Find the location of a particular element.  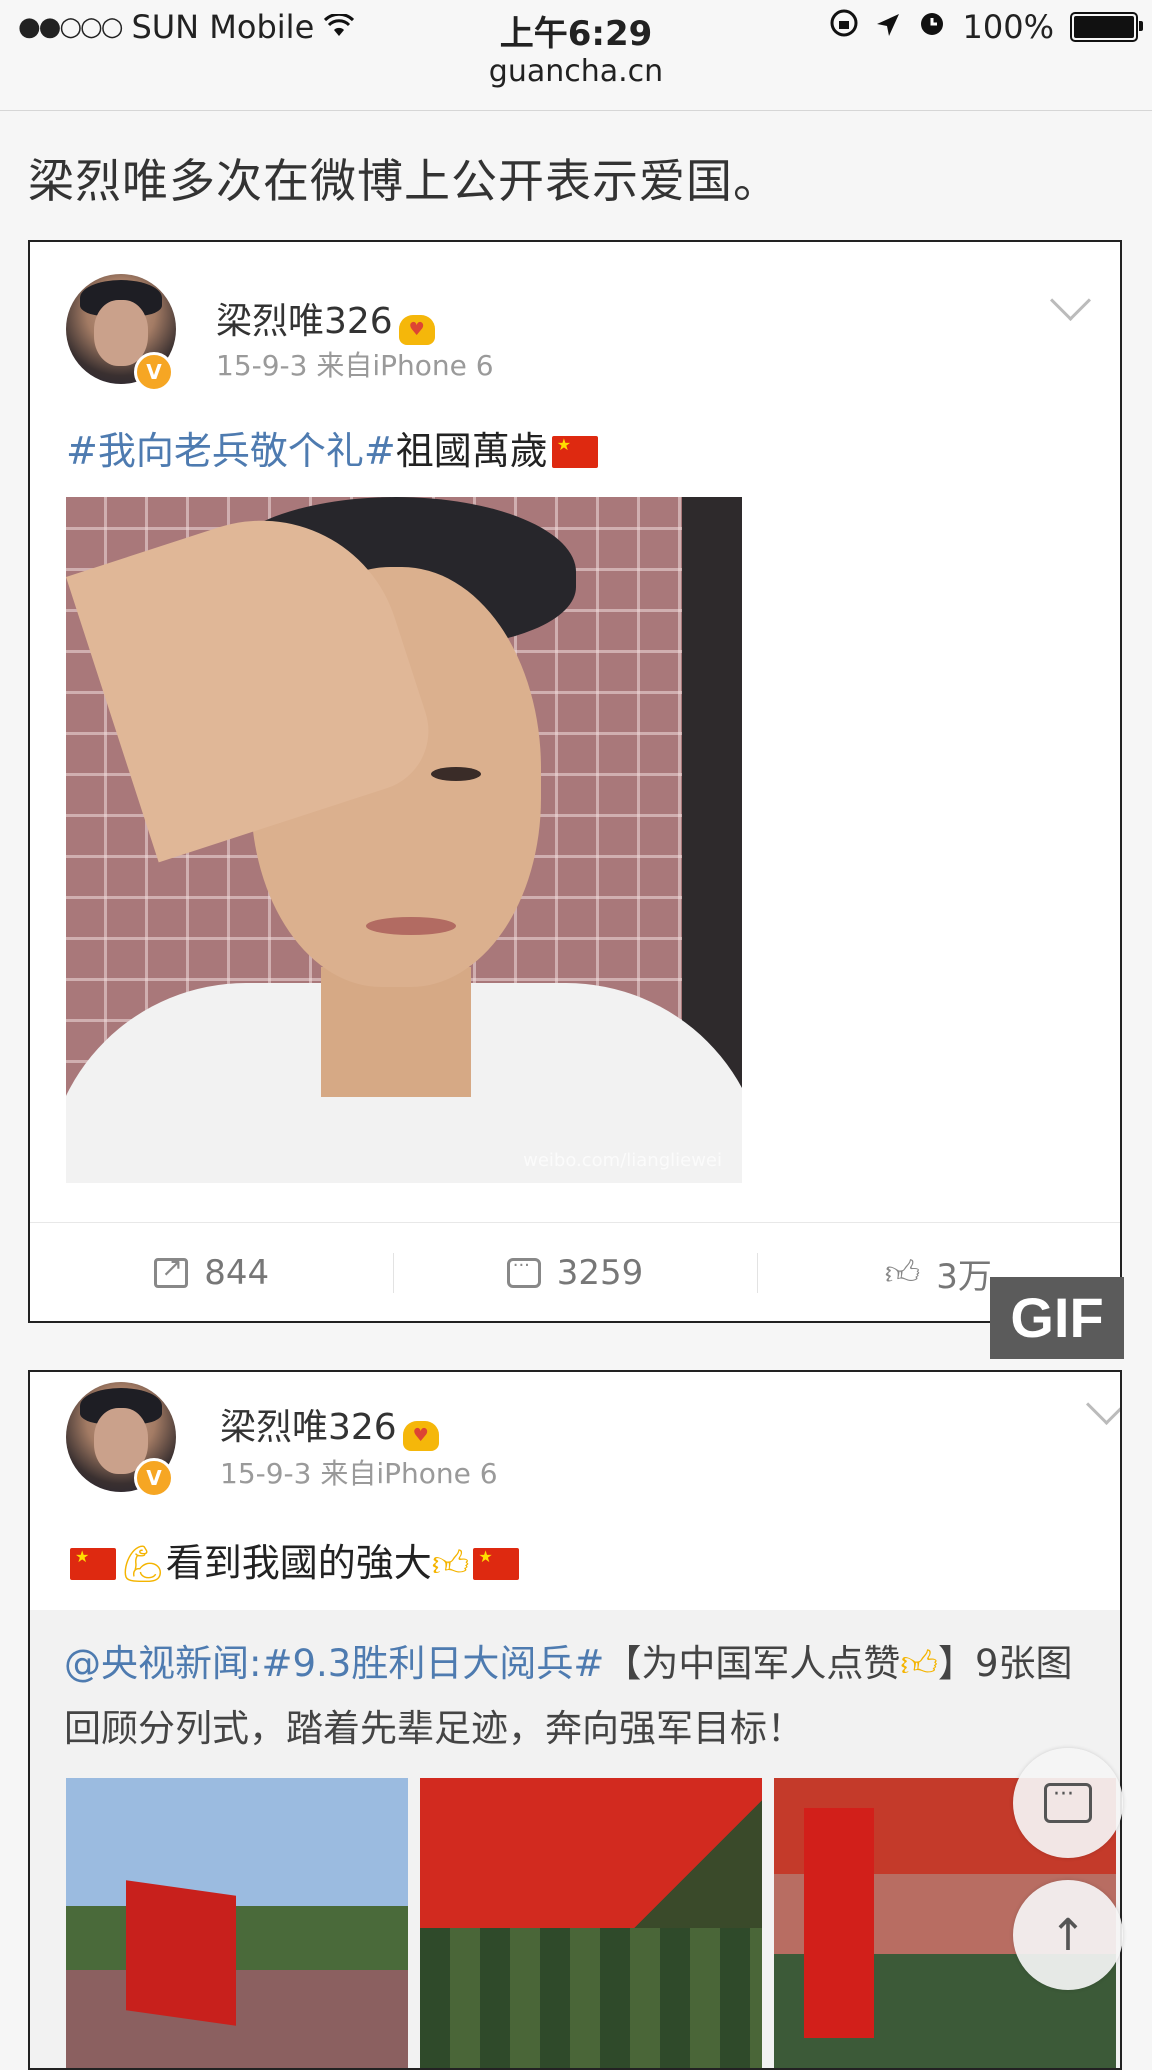

post-actions: 844 3259 👍︎ 3万 is located at coordinates (575, 1271).